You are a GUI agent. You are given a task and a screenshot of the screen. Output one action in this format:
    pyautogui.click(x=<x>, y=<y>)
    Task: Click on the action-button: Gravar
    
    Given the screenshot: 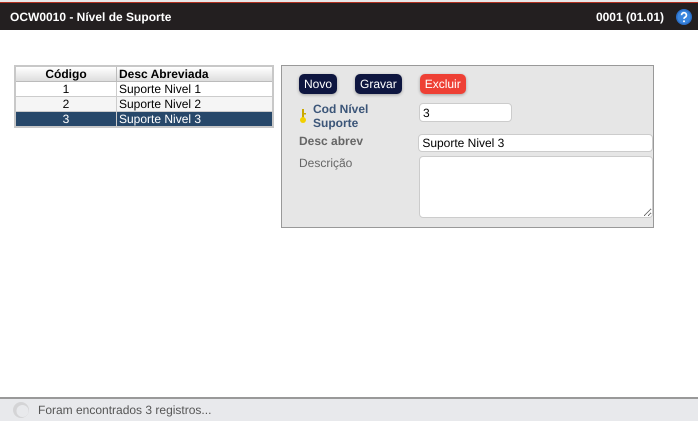 What is the action you would take?
    pyautogui.click(x=378, y=84)
    